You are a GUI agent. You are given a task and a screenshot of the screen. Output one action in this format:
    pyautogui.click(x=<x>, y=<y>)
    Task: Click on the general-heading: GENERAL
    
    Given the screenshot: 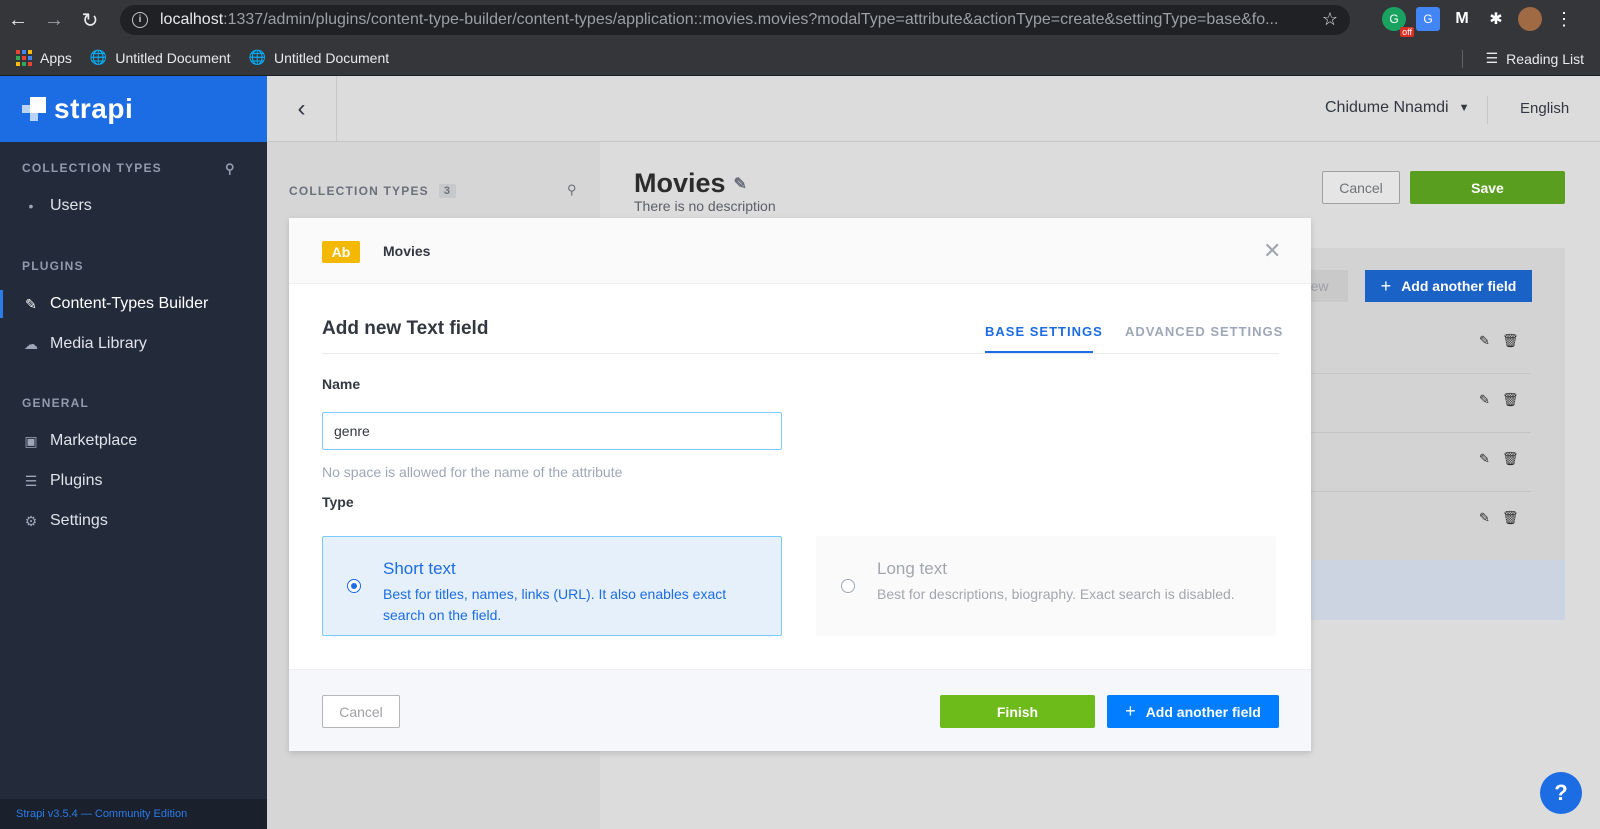 What is the action you would take?
    pyautogui.click(x=56, y=403)
    